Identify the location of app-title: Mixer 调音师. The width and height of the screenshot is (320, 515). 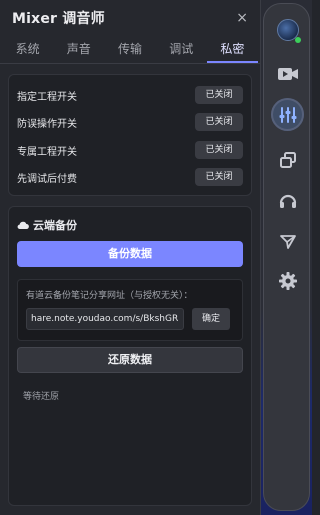
(58, 19).